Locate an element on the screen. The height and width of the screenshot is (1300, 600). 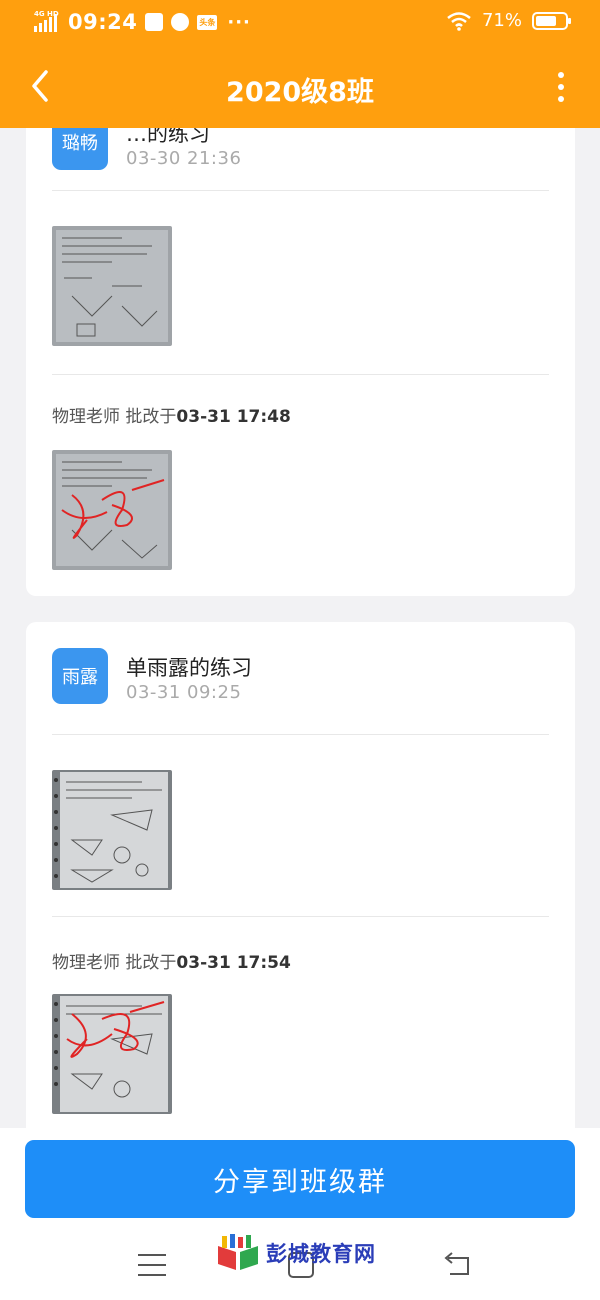
nav-back-button is located at coordinates (457, 1264).